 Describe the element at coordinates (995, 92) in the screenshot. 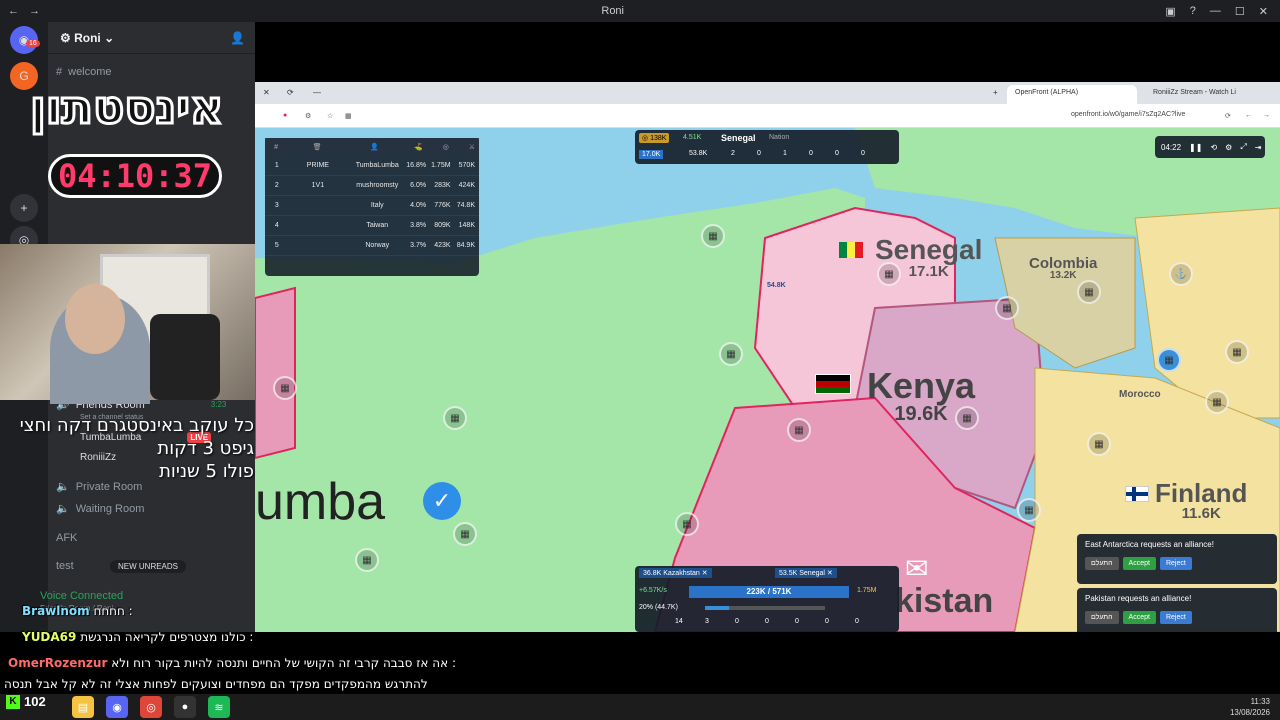

I see `new-tab-icon: +` at that location.